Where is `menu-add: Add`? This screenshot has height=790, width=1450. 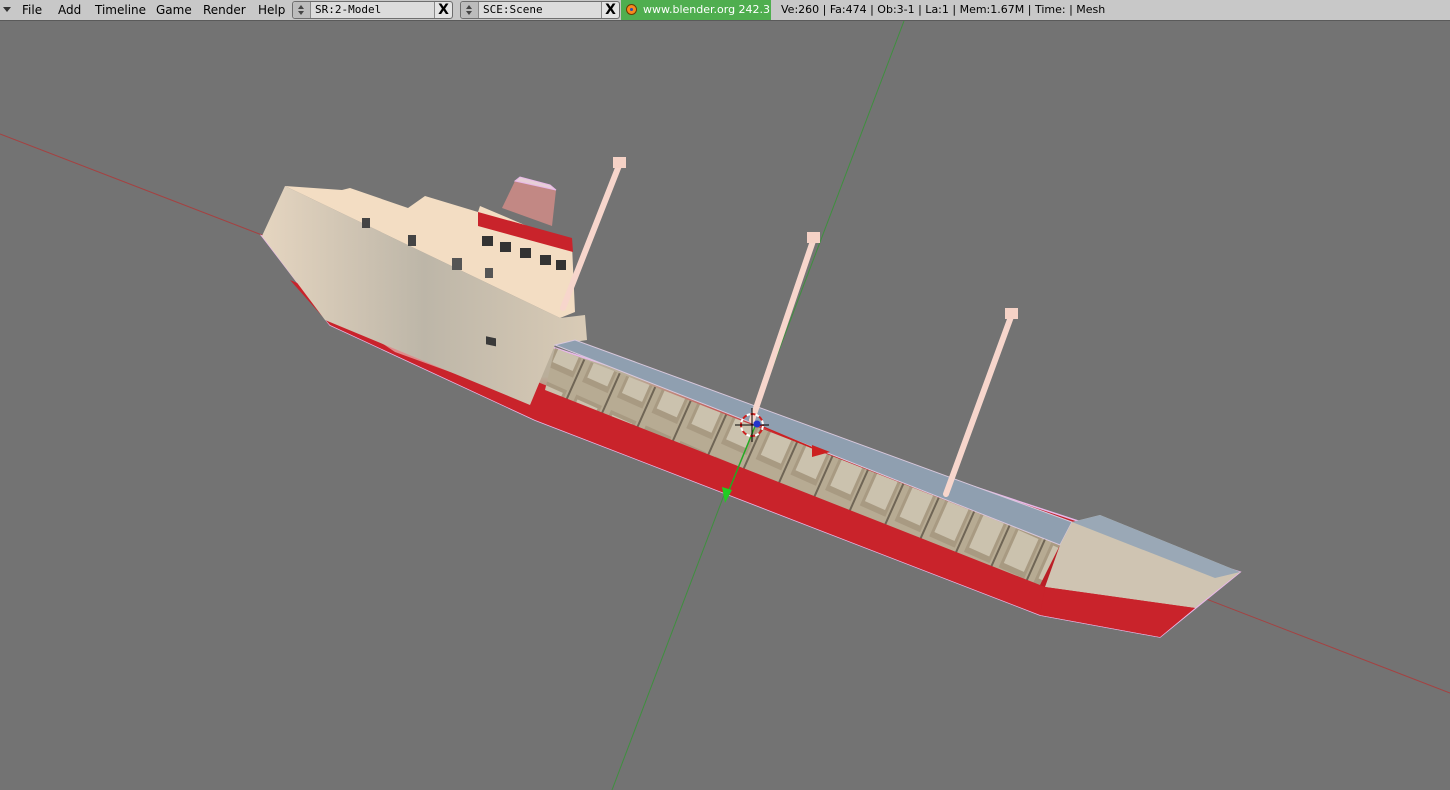
menu-add: Add is located at coordinates (69, 10).